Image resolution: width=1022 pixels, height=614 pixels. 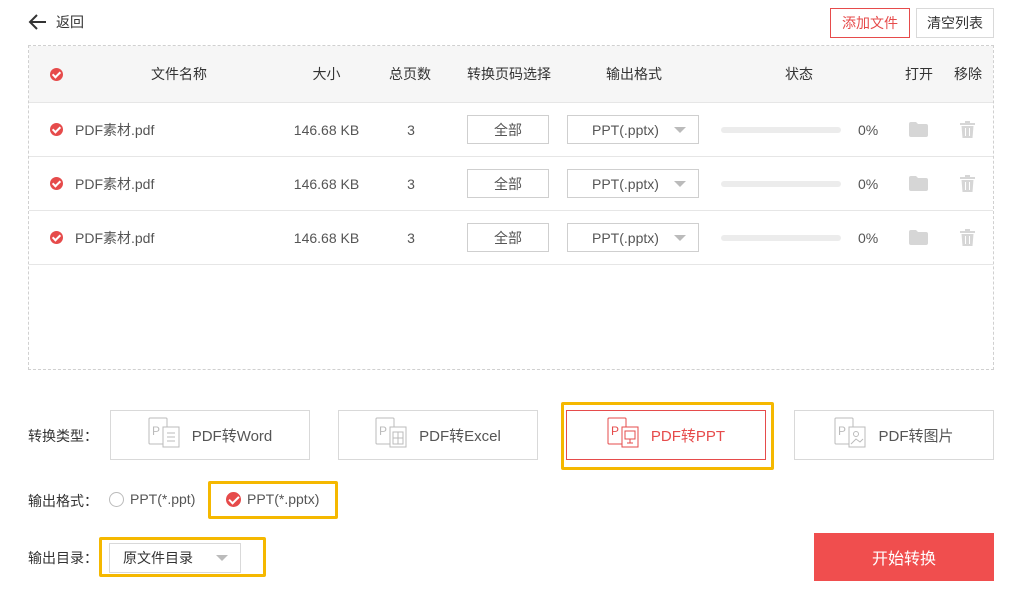 I want to click on format-radio-pptx: PPT(*.pptx), so click(x=272, y=499).